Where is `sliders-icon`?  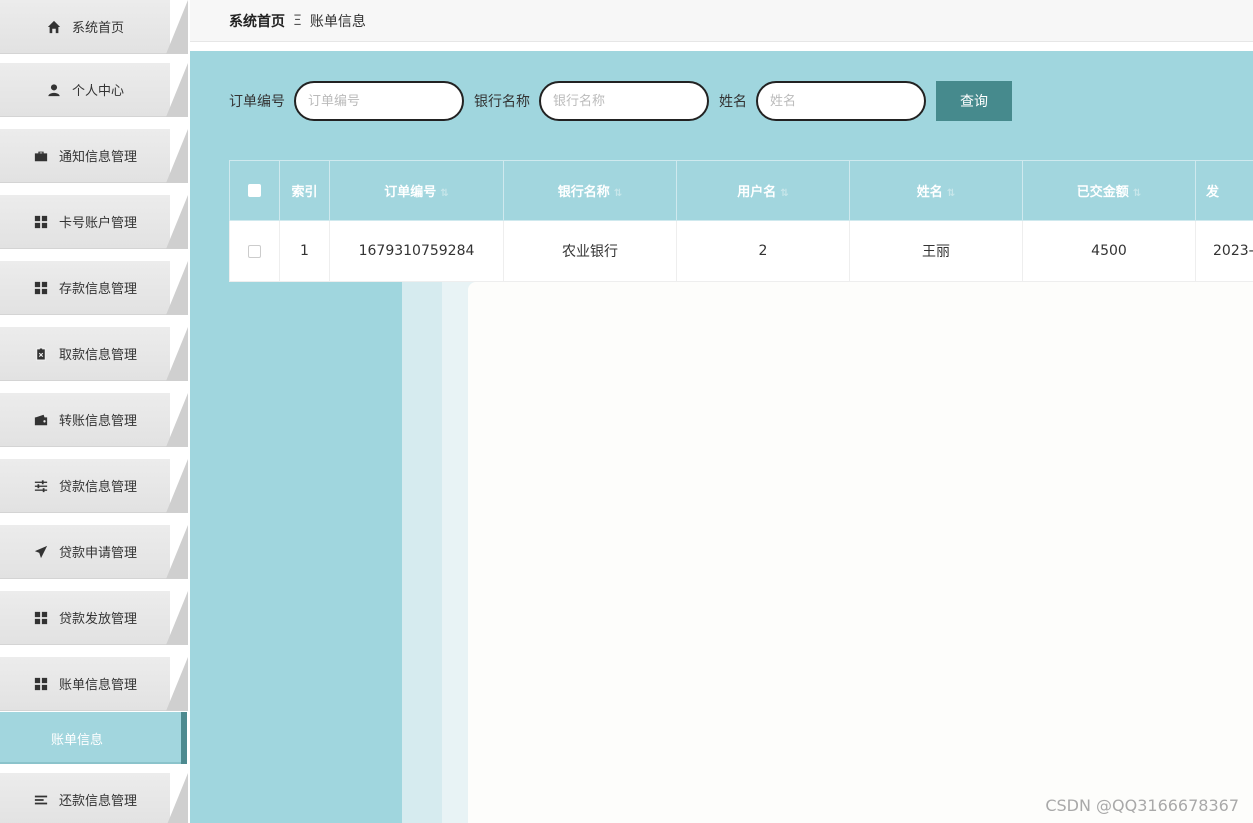
sliders-icon is located at coordinates (41, 486).